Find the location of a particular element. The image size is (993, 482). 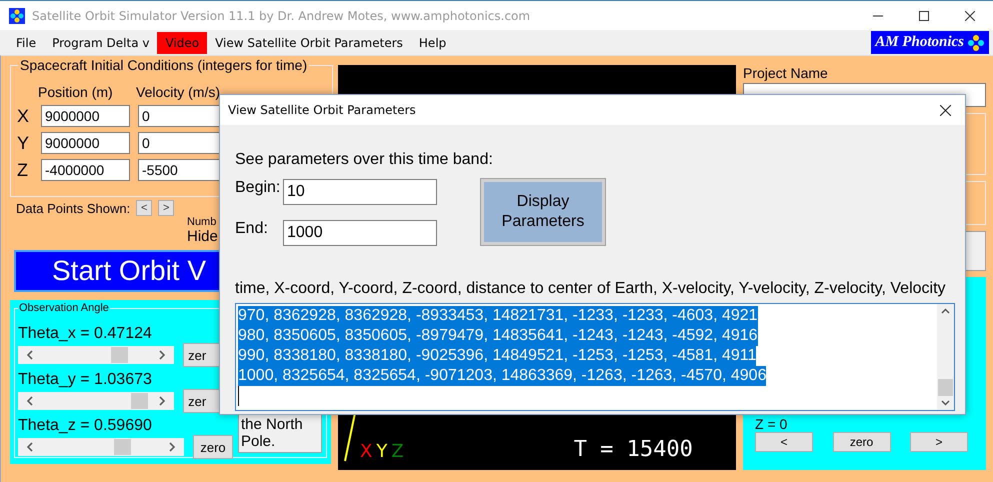

step-button: < is located at coordinates (144, 208).